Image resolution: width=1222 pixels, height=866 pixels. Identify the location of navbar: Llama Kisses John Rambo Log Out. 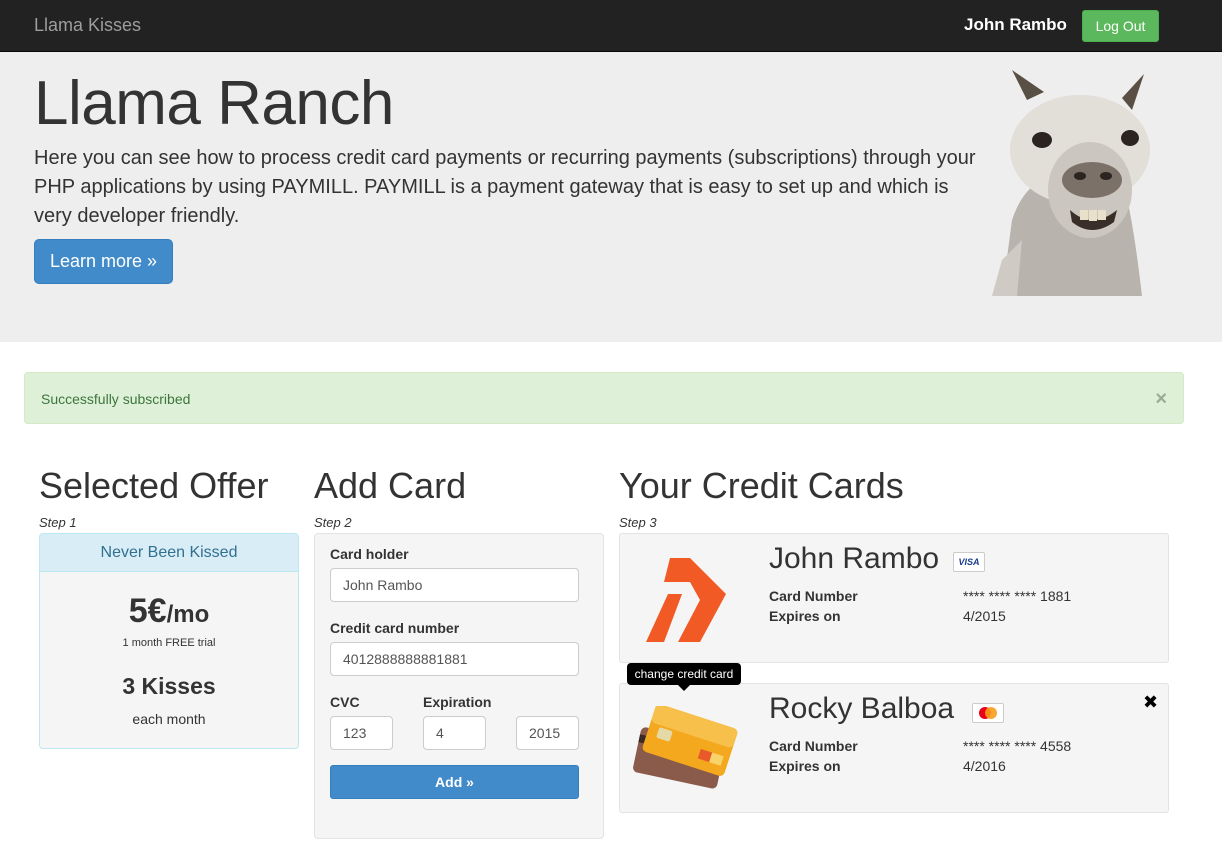
(611, 26).